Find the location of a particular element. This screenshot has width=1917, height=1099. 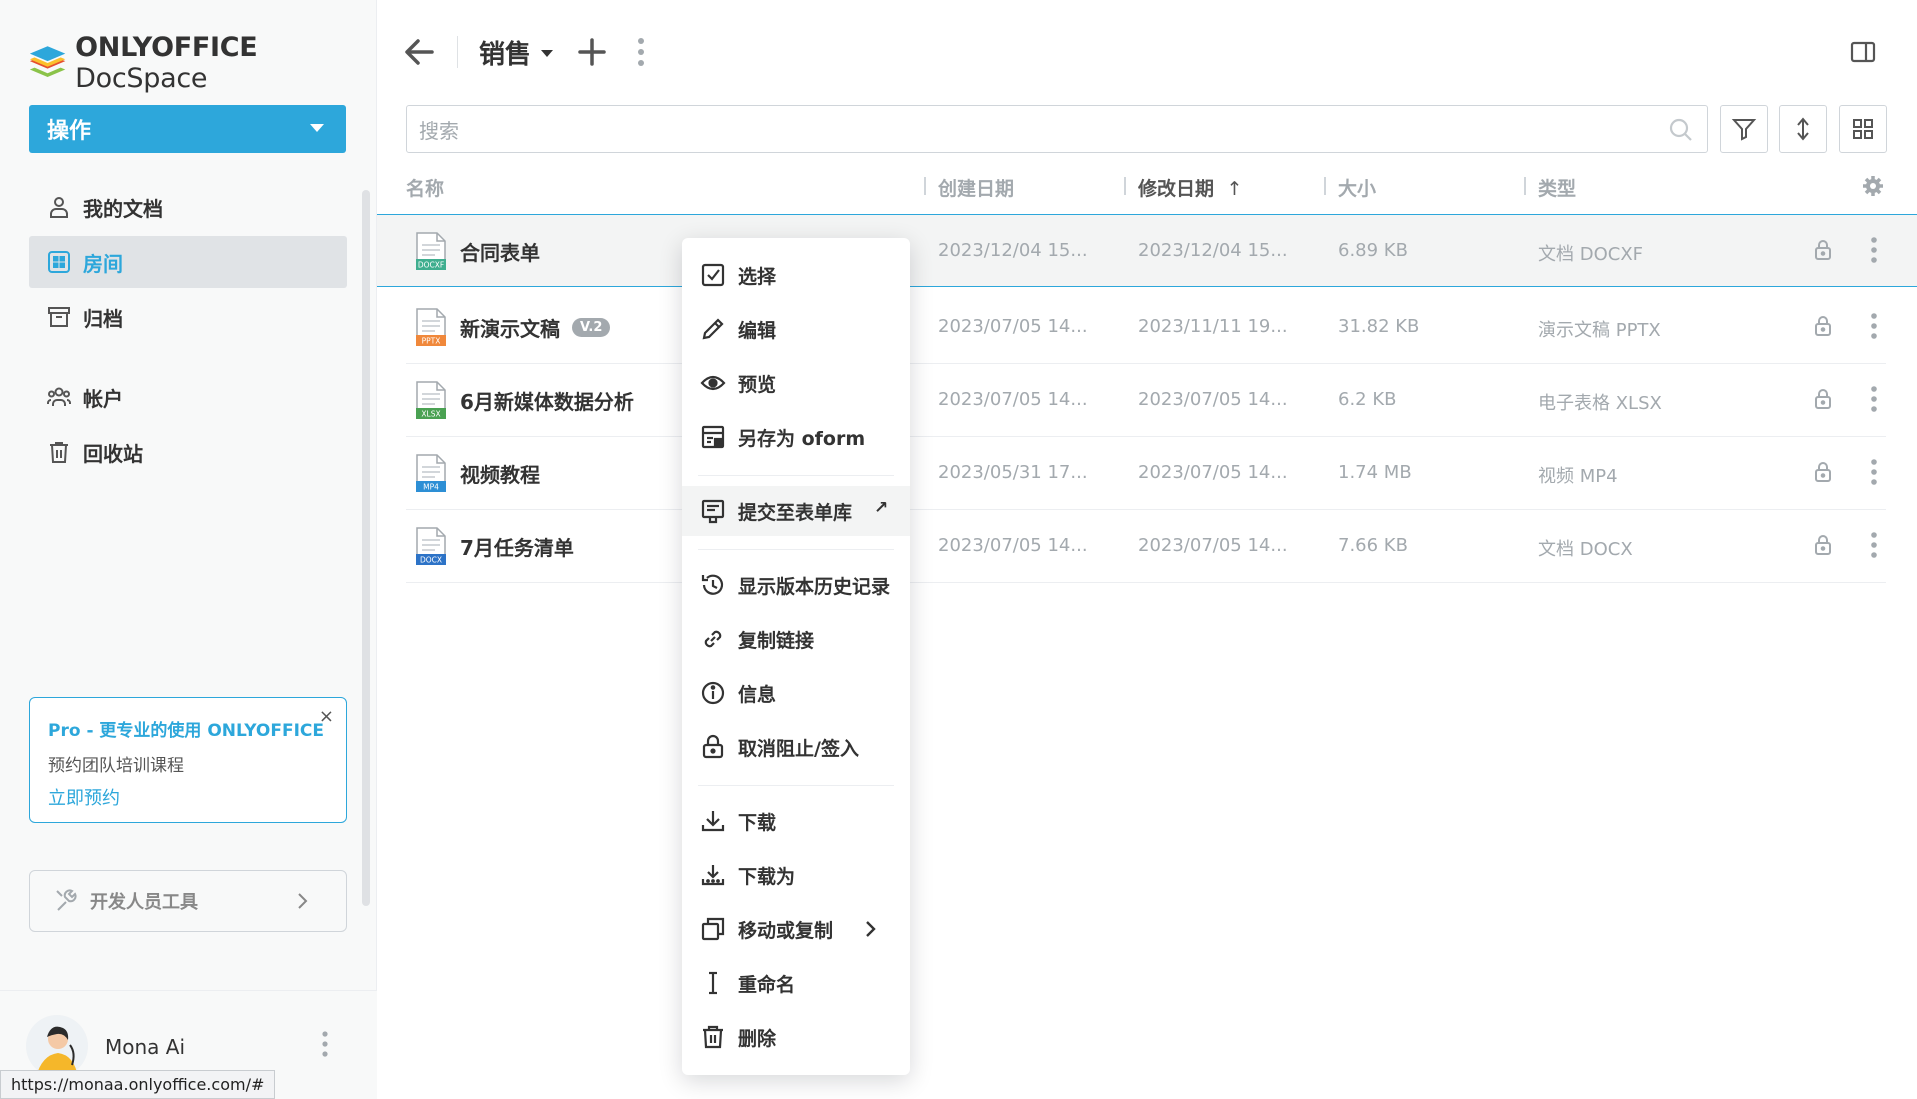

room-title: 销售 is located at coordinates (505, 52).